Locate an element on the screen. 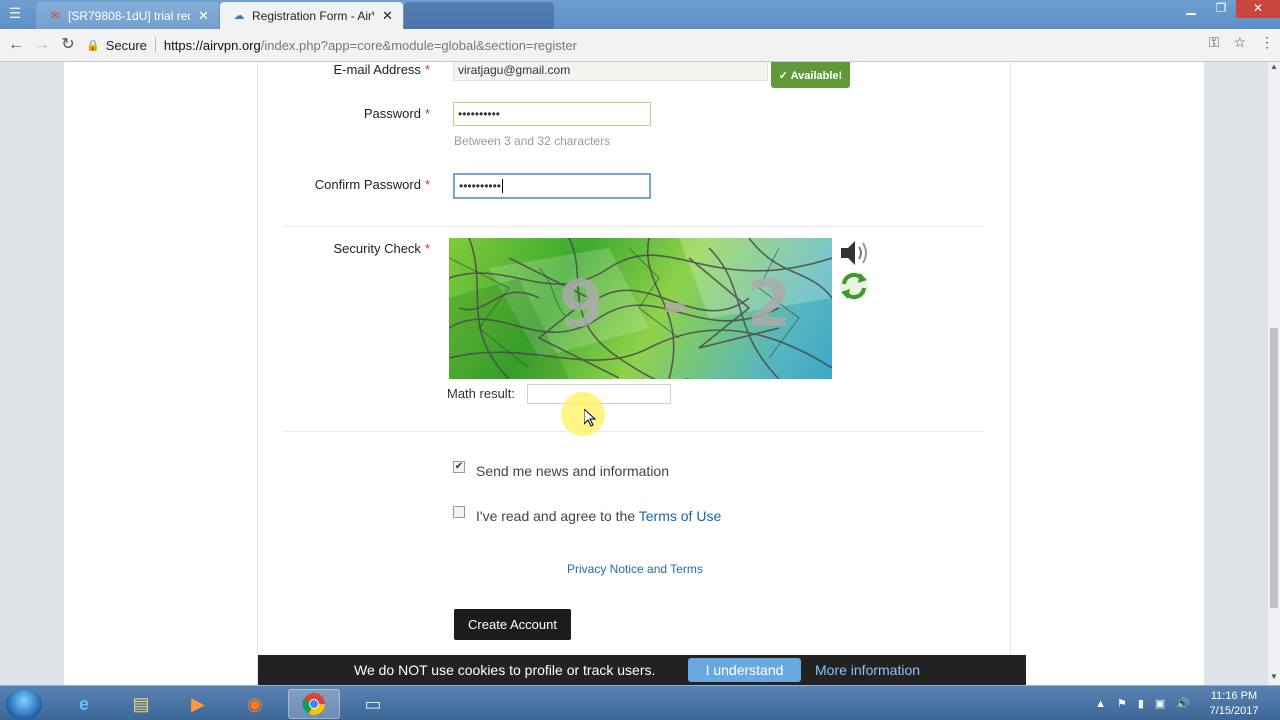  page-scrollbar: ▲ ▼ is located at coordinates (1274, 373).